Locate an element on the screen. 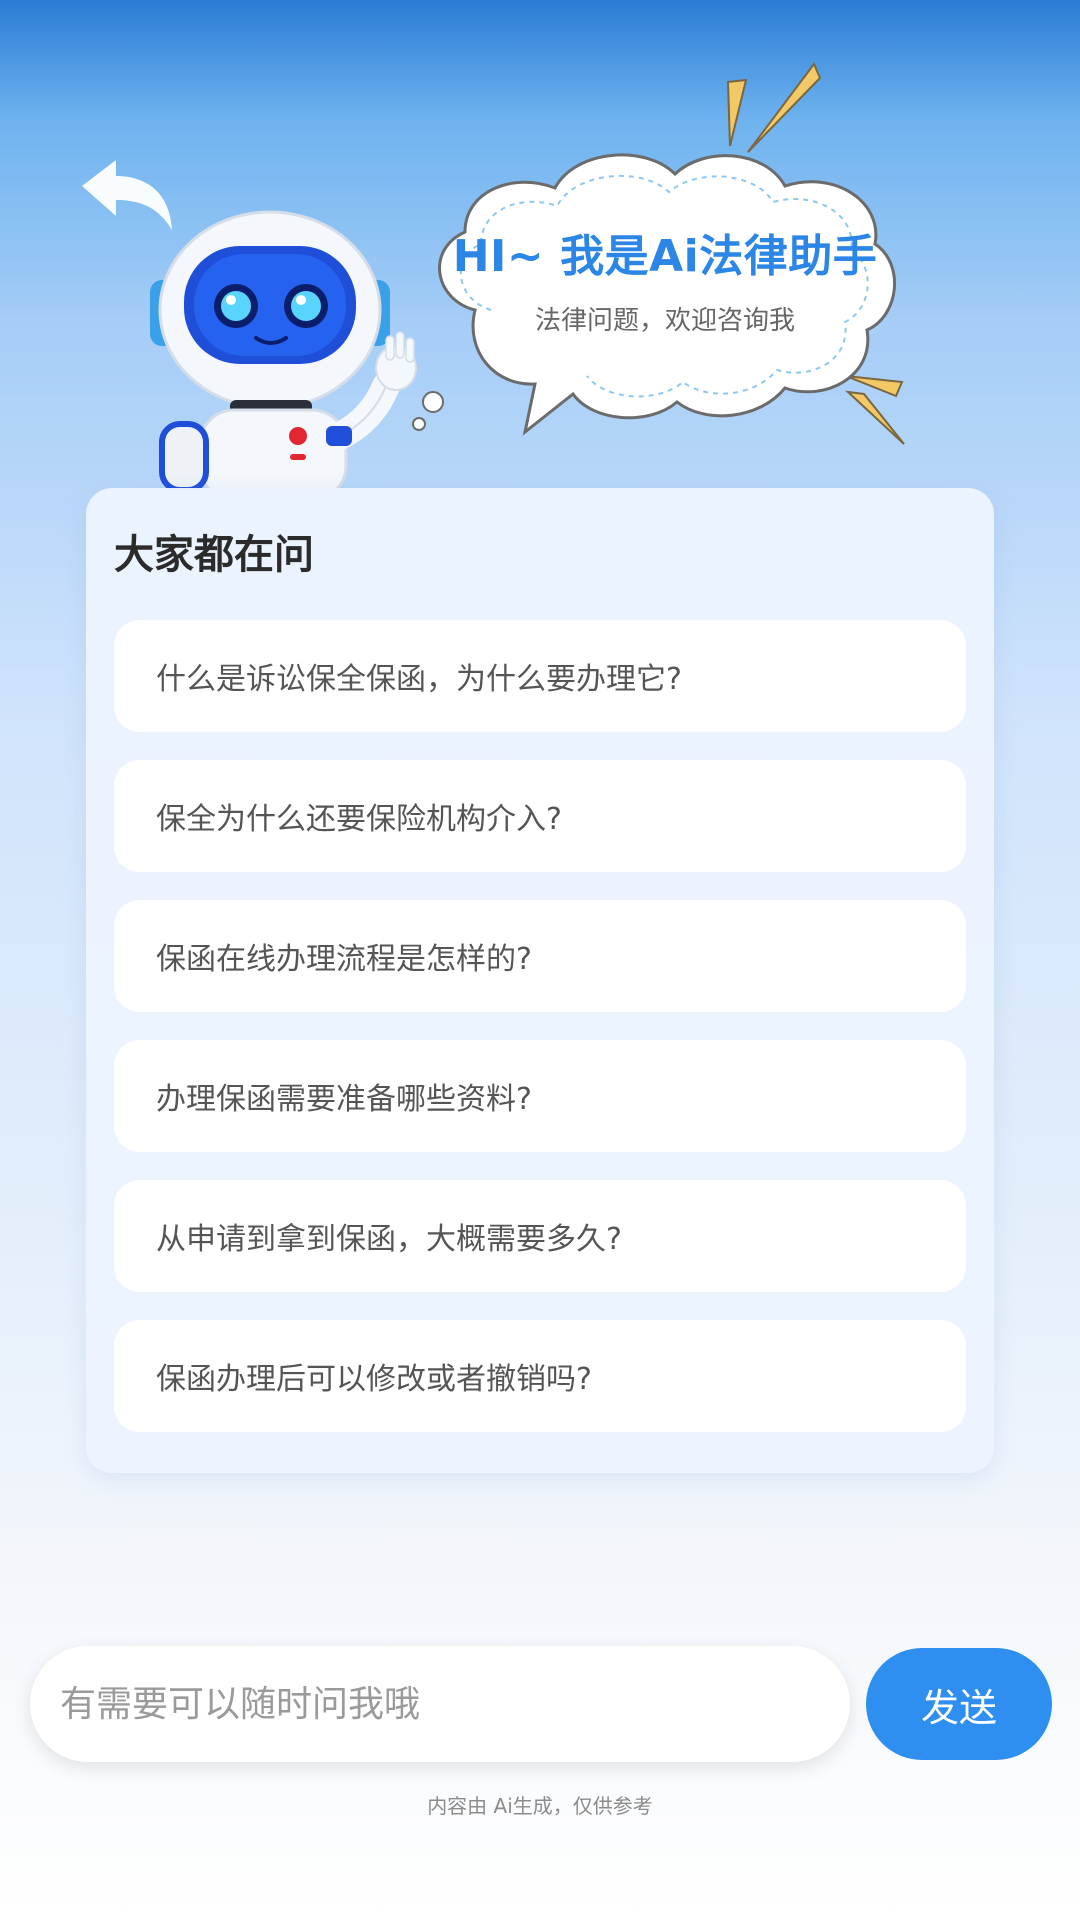 This screenshot has width=1080, height=1920. message-input is located at coordinates (454, 1704).